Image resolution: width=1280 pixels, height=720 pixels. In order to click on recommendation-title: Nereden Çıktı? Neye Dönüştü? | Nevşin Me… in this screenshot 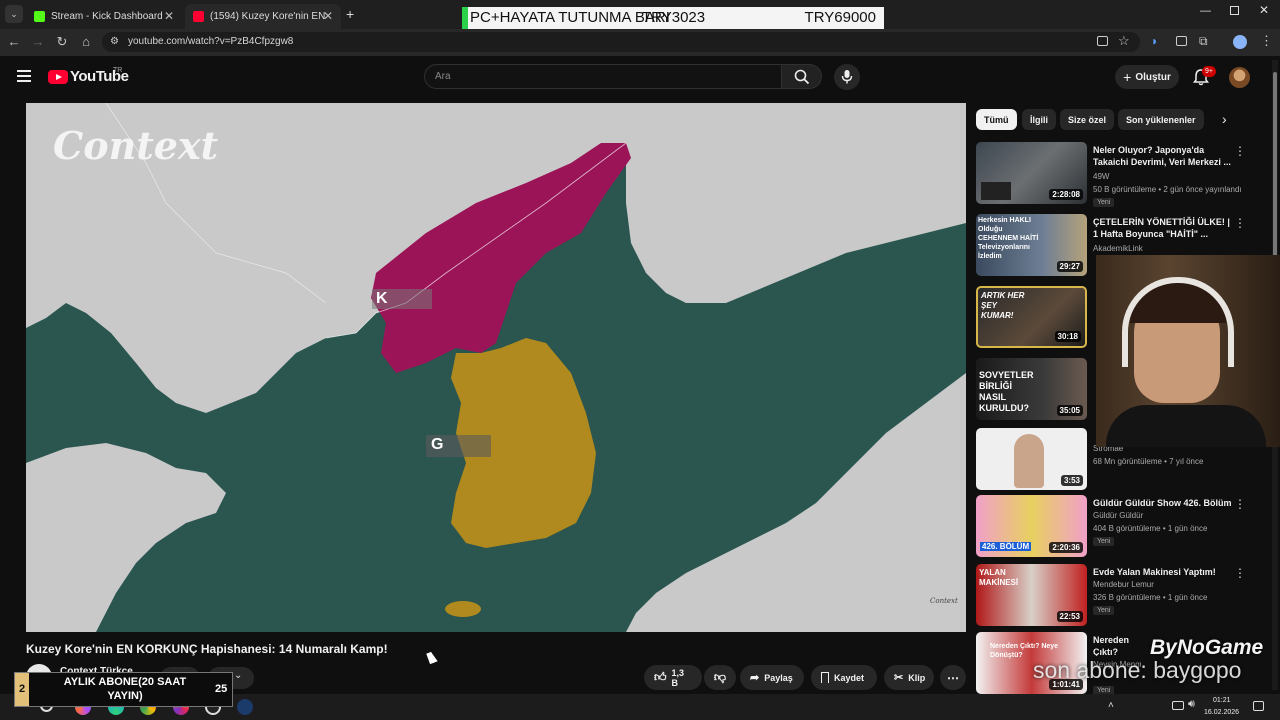, I will do `click(1117, 645)`.